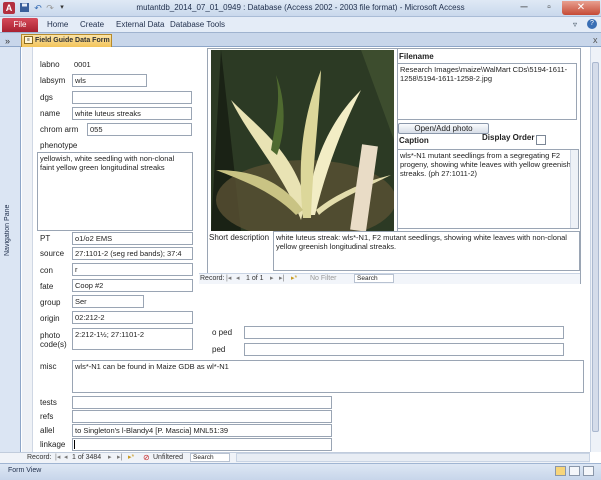 The width and height of the screenshot is (601, 480). What do you see at coordinates (404, 332) in the screenshot?
I see `o-ped-field` at bounding box center [404, 332].